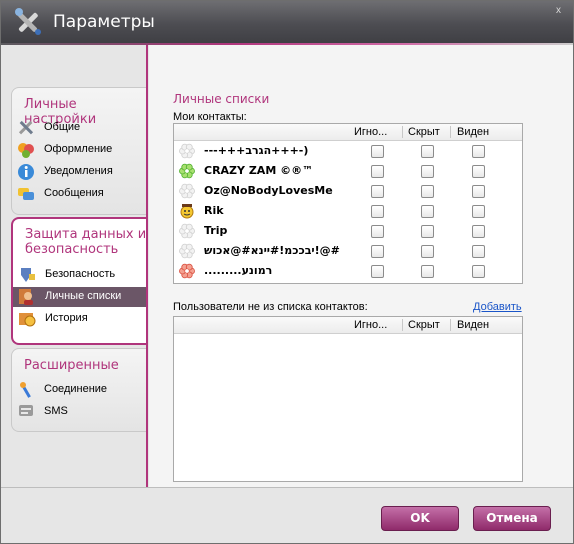  I want to click on page-title: Личные списки, so click(221, 99).